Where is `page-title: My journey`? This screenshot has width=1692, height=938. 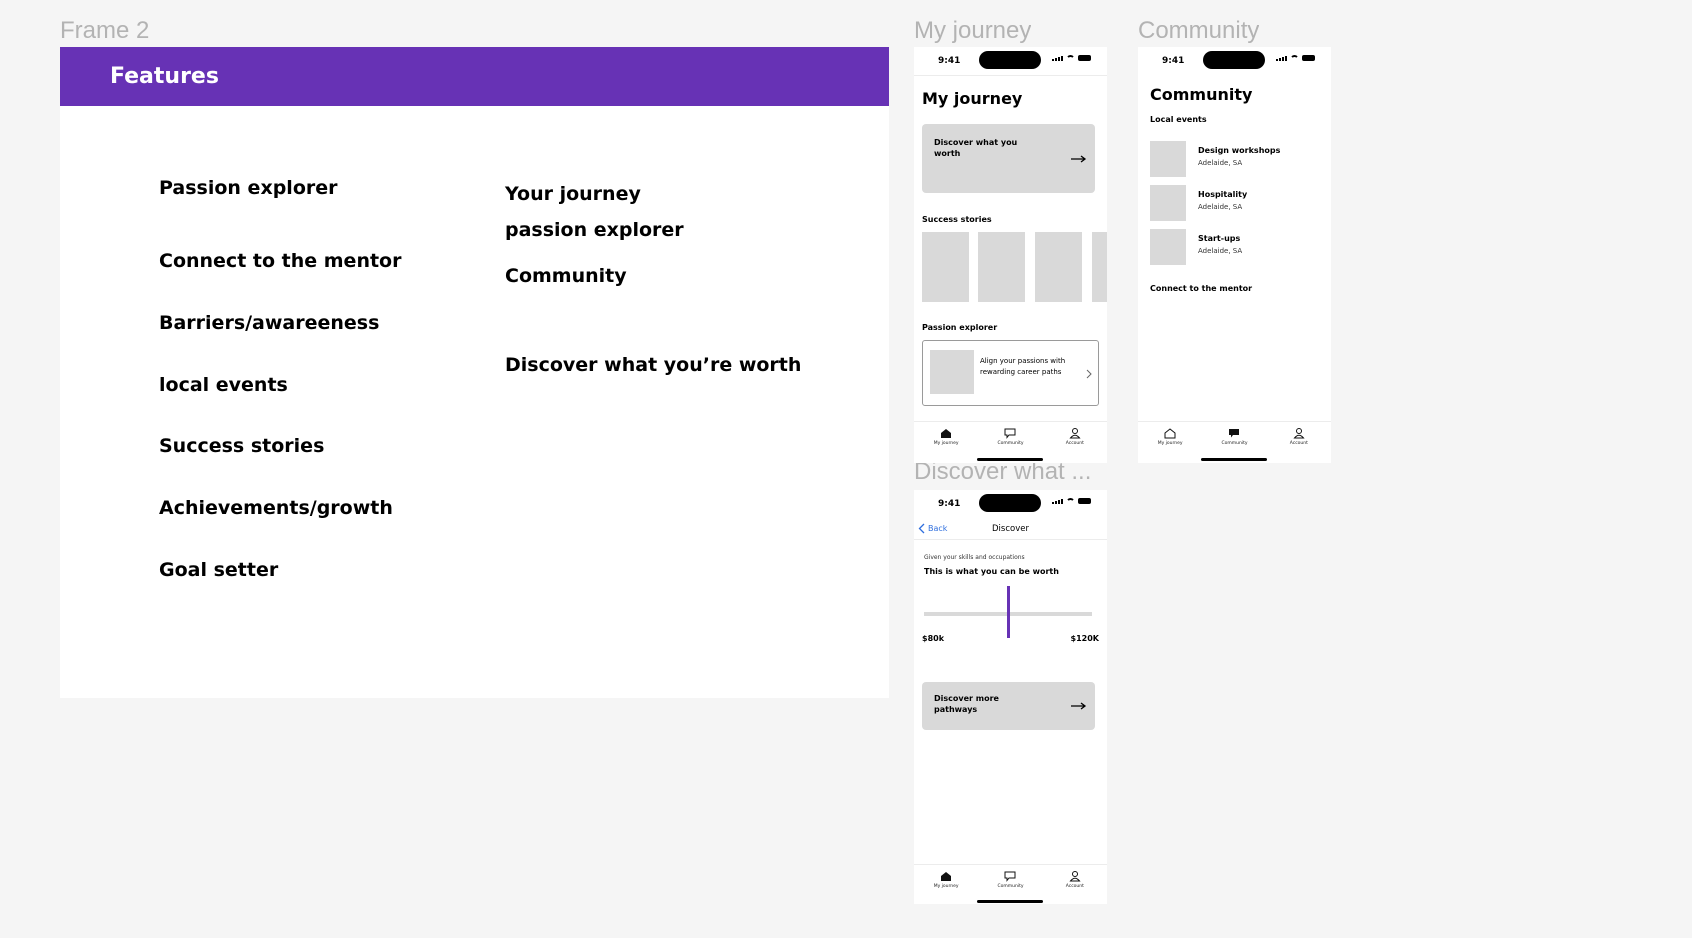
page-title: My journey is located at coordinates (972, 98).